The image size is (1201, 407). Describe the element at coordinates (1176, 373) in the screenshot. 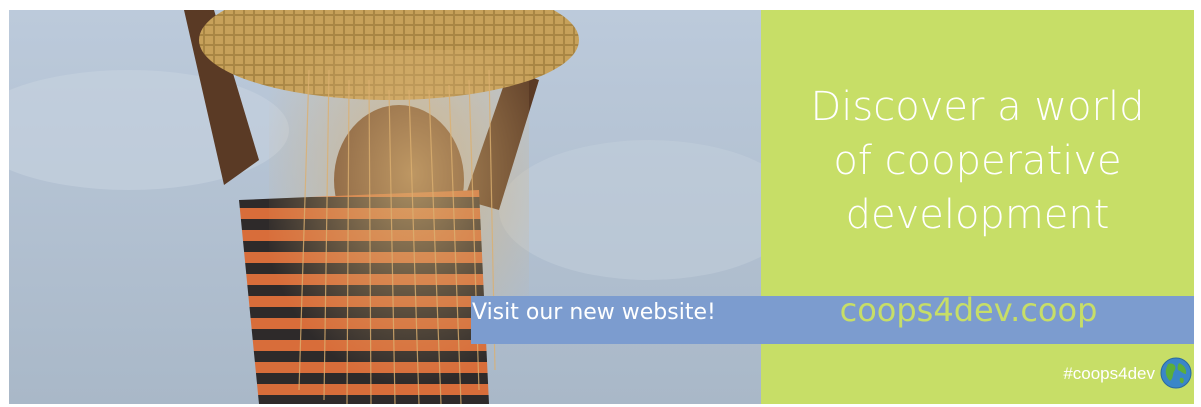

I see `globe-icon` at that location.